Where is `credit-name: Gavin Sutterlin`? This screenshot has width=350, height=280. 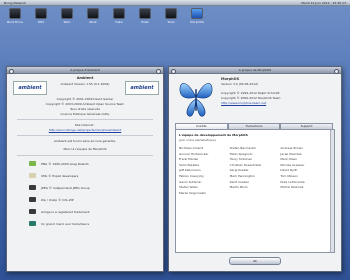 credit-name: Gavin Sutterlin is located at coordinates (190, 181).